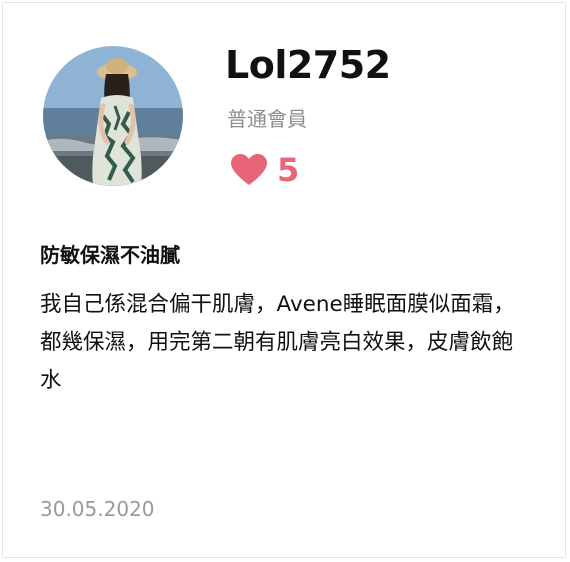 The image size is (570, 562). I want to click on like-count: 5, so click(288, 170).